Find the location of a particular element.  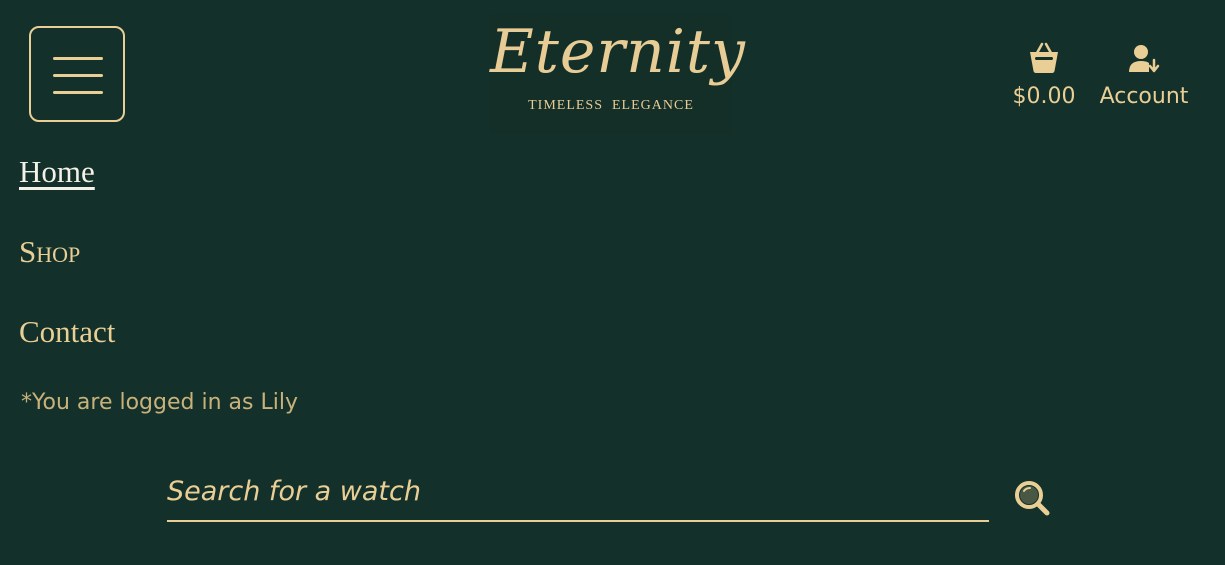

cart-total: $0.00 is located at coordinates (1044, 96).